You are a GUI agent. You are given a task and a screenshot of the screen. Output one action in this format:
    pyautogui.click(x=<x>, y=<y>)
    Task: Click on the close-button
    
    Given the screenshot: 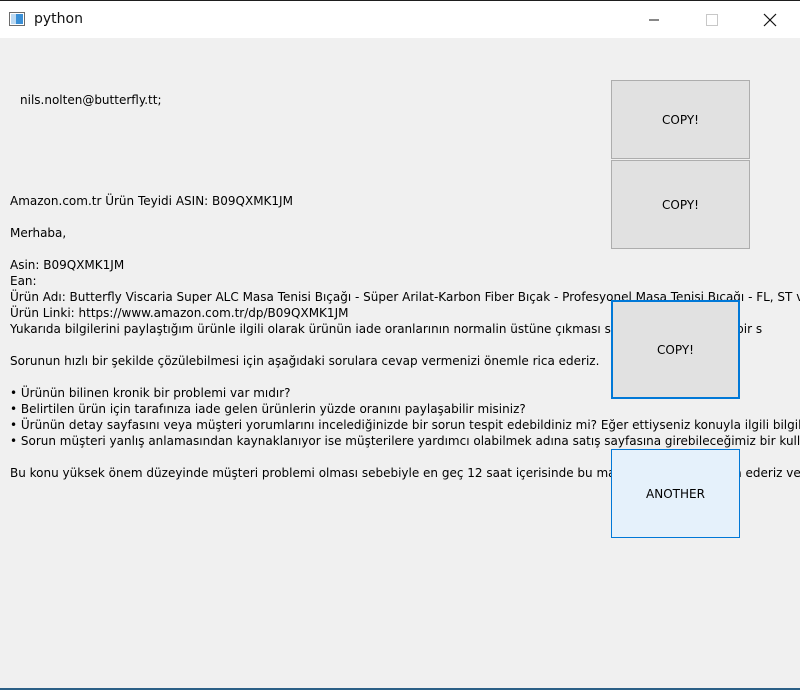 What is the action you would take?
    pyautogui.click(x=770, y=19)
    